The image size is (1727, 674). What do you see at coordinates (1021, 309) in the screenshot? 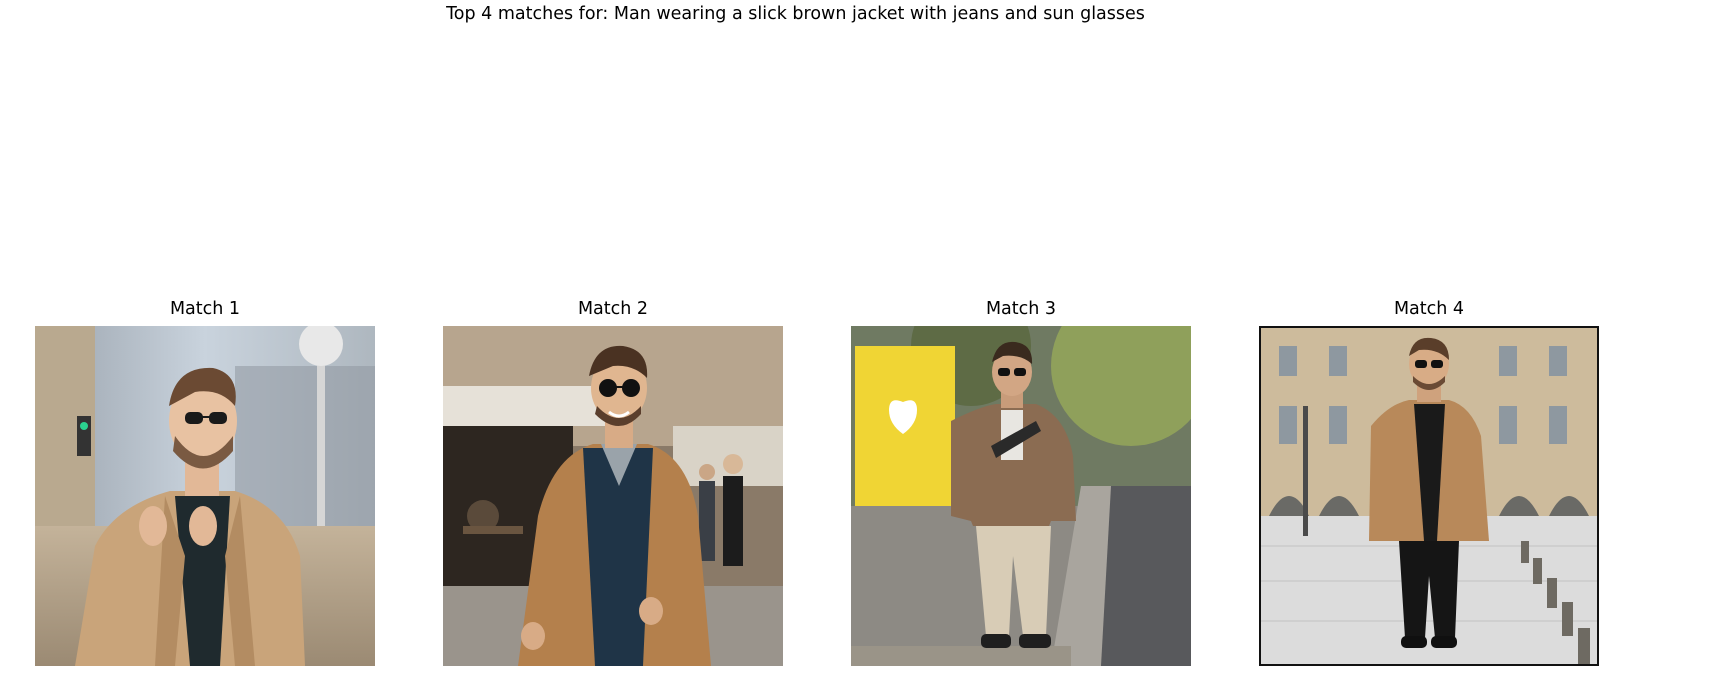
I see `match-title: Match 3` at bounding box center [1021, 309].